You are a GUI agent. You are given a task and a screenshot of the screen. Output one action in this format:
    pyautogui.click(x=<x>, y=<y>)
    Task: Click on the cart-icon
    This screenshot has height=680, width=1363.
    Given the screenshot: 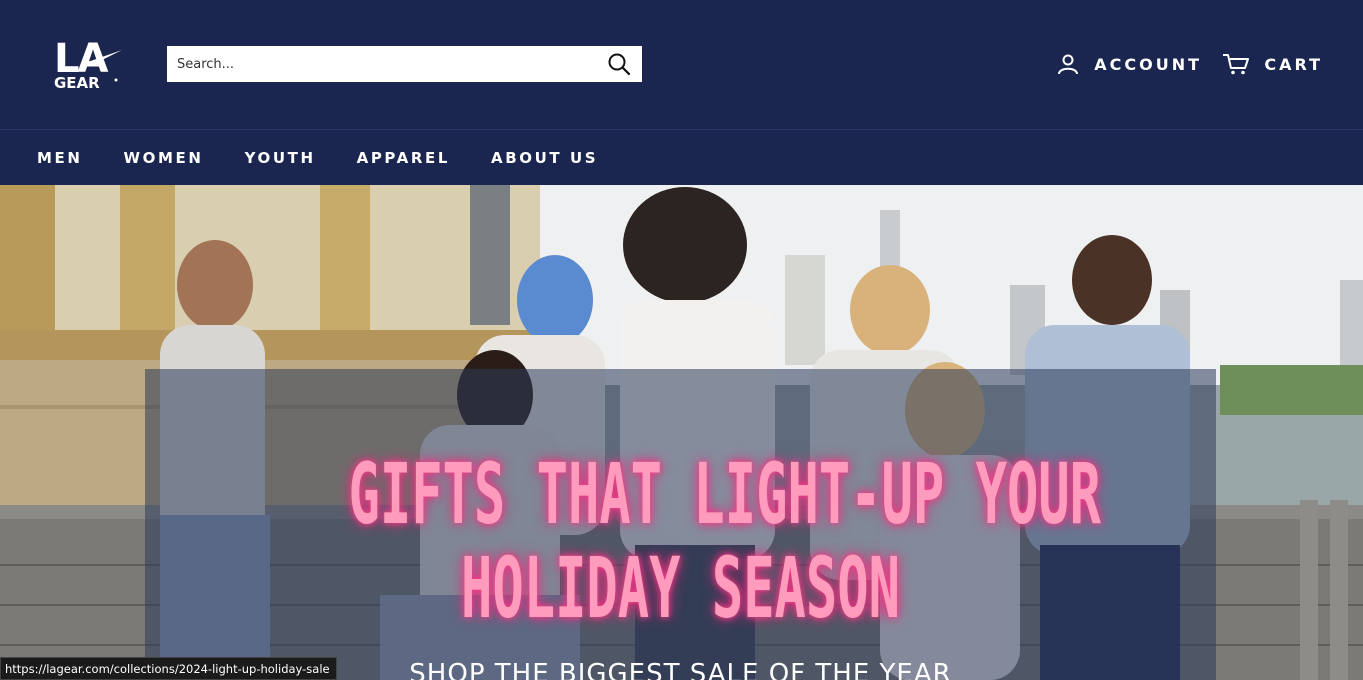 What is the action you would take?
    pyautogui.click(x=1236, y=64)
    